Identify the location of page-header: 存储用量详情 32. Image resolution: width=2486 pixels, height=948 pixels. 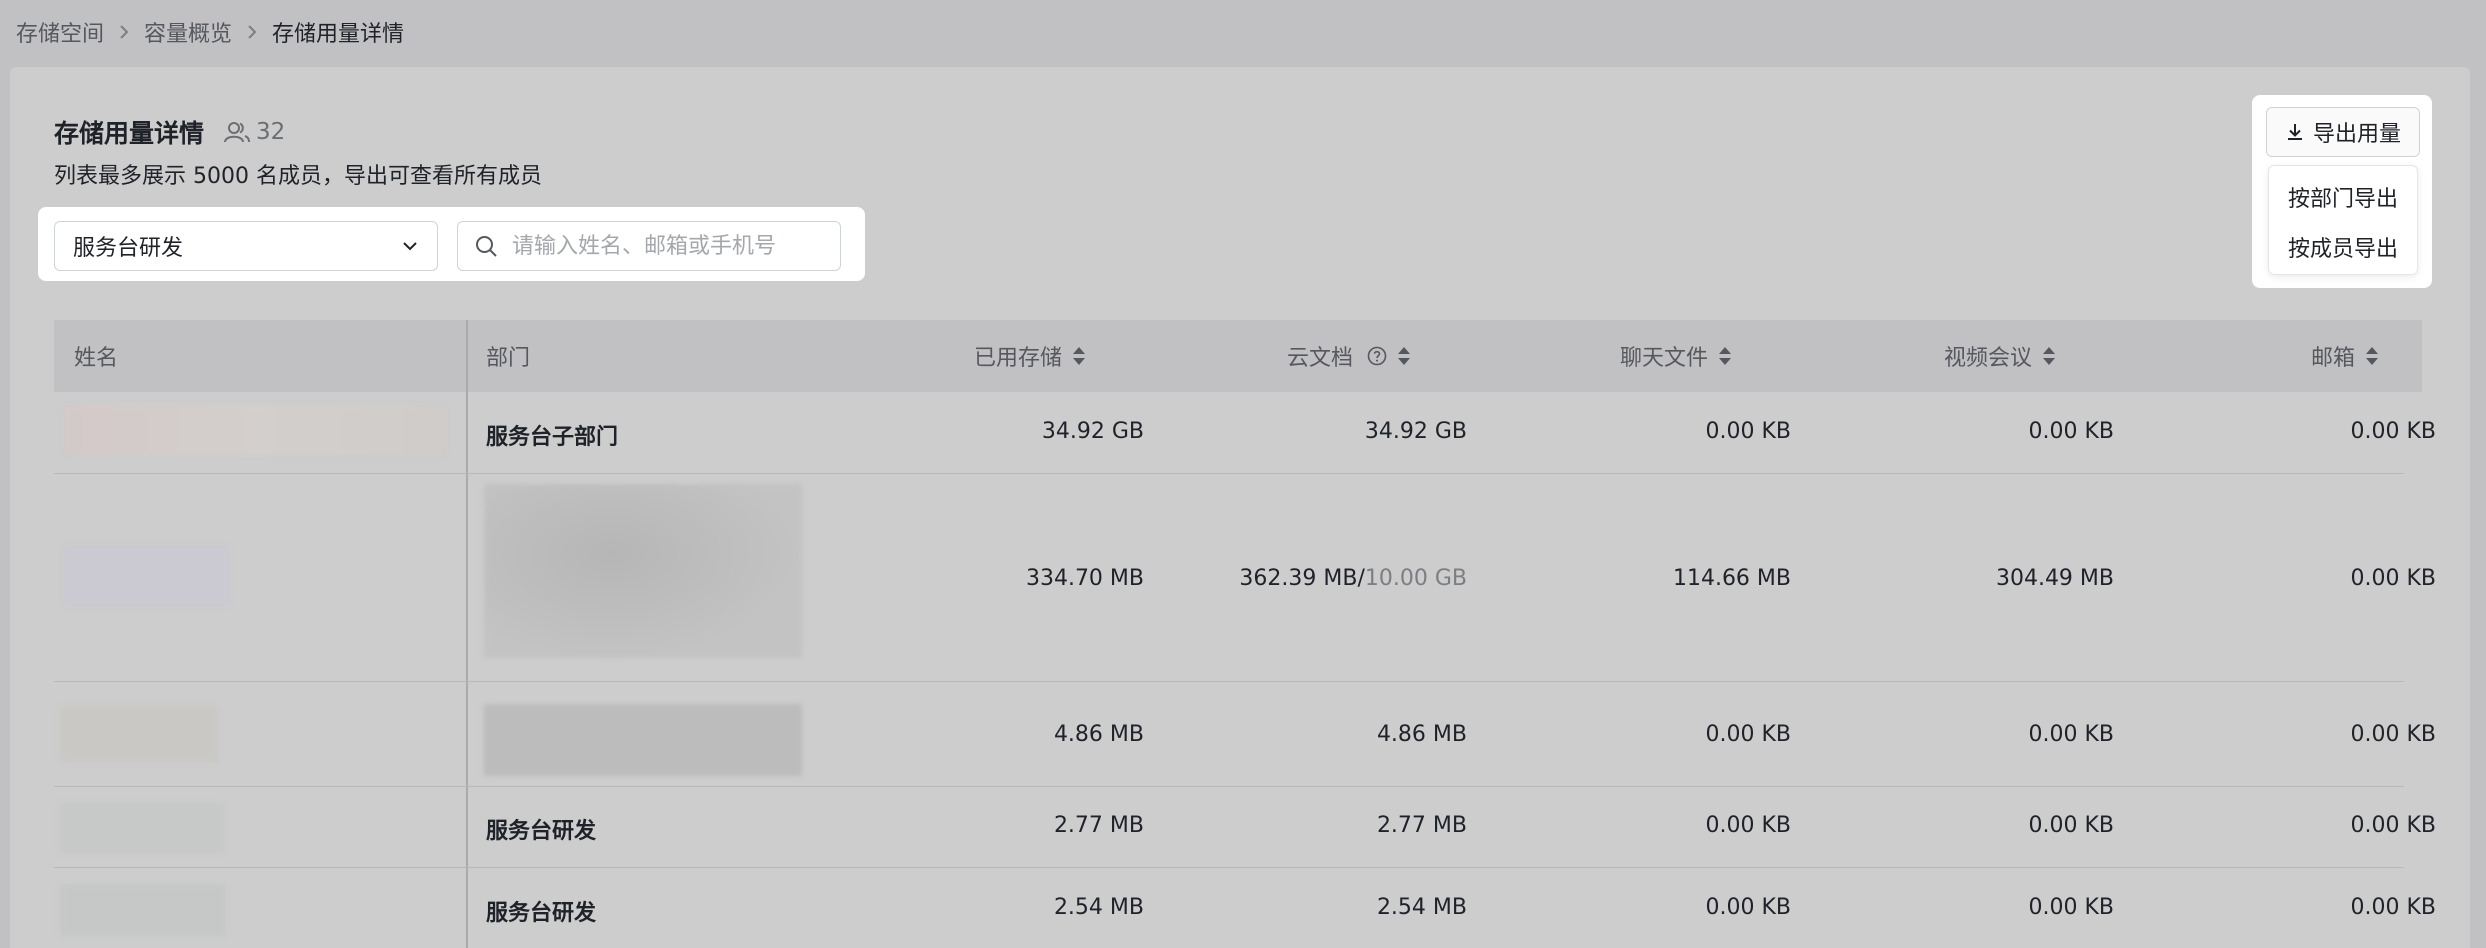
(169, 132).